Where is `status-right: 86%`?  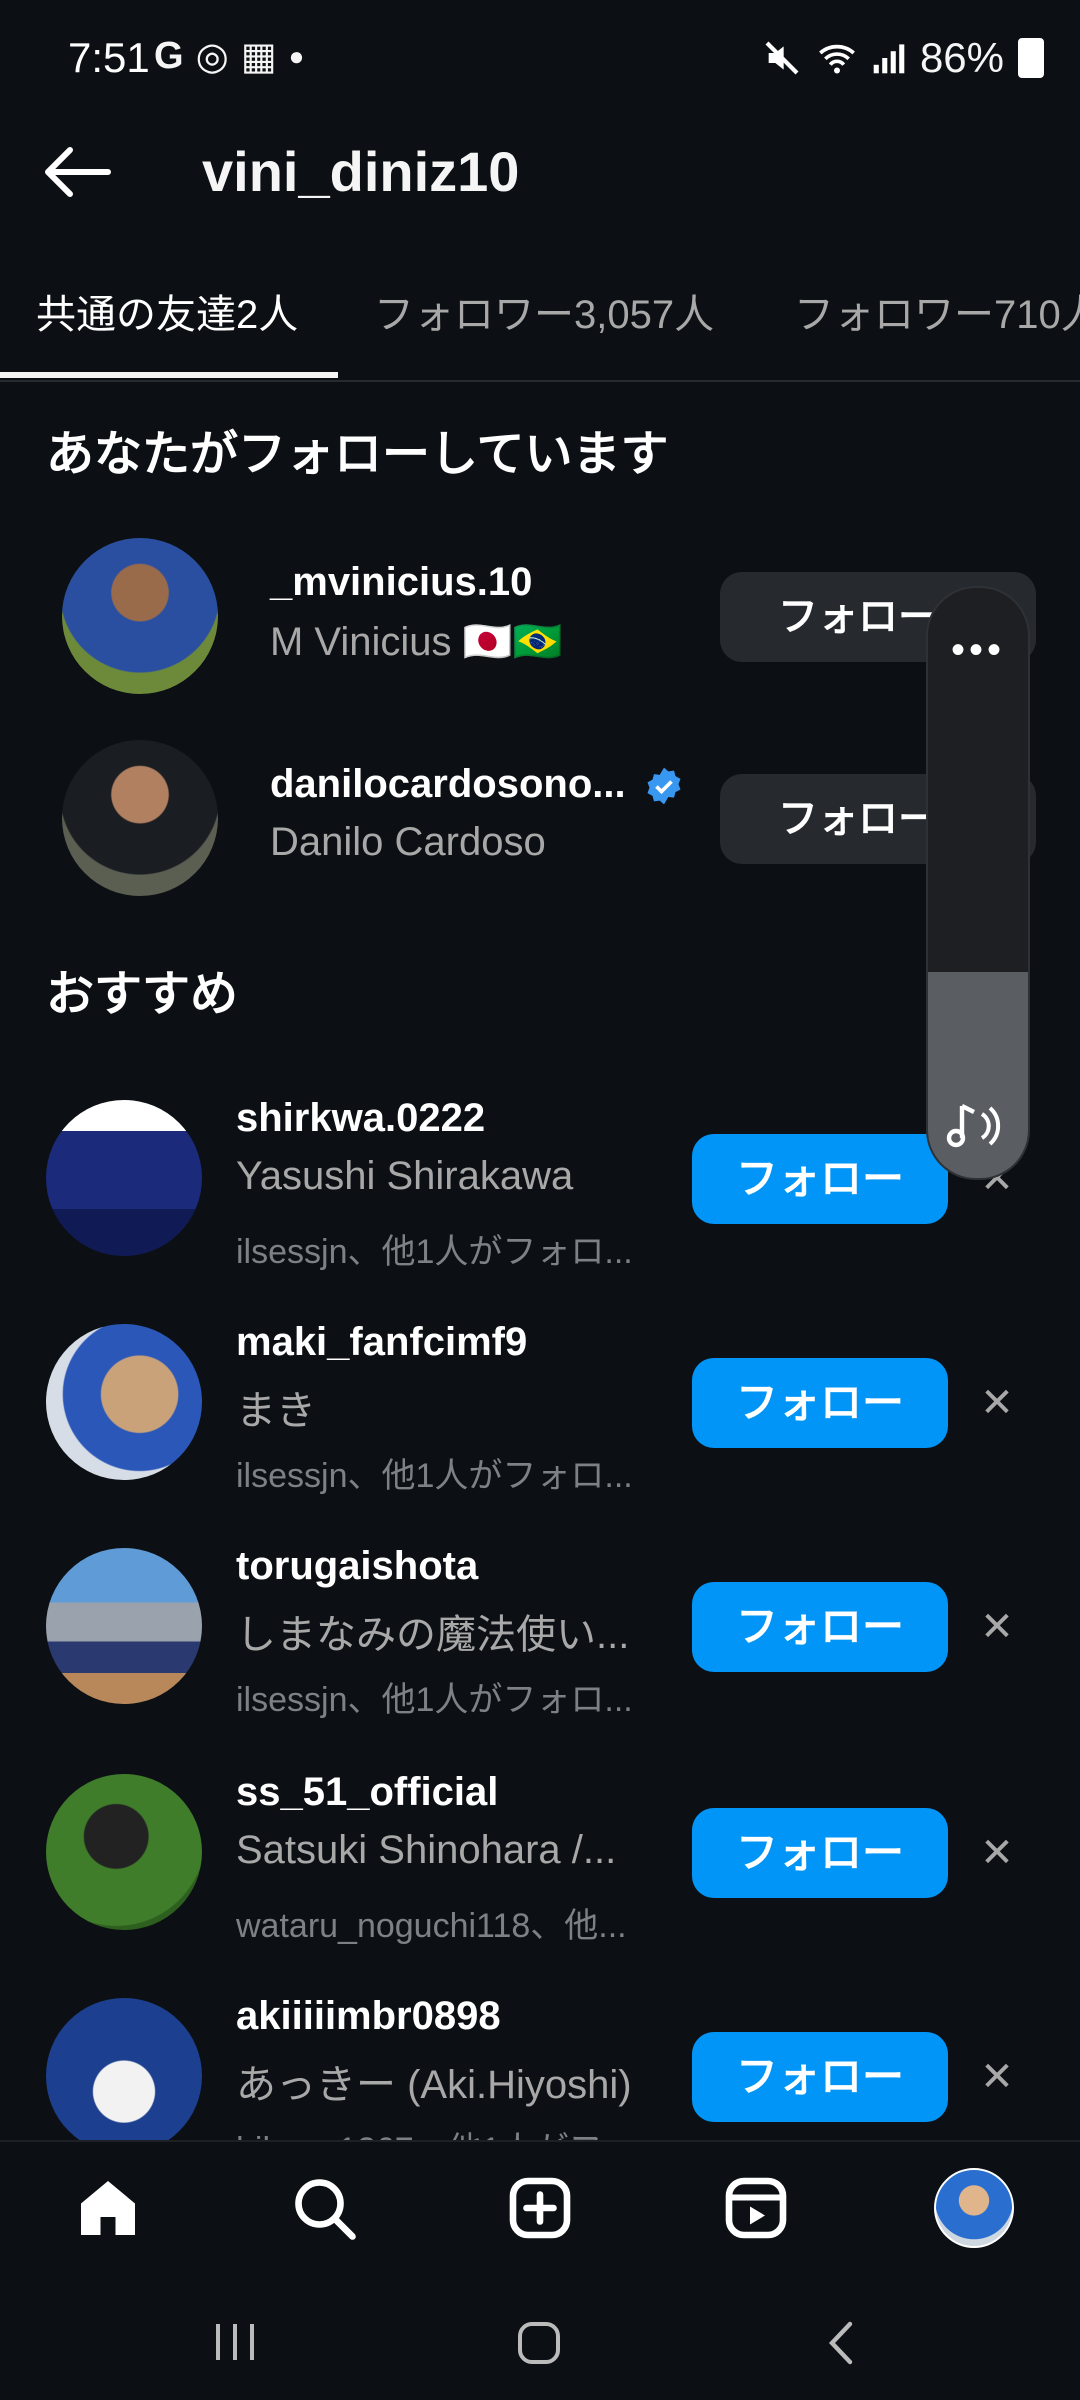
status-right: 86% is located at coordinates (903, 58).